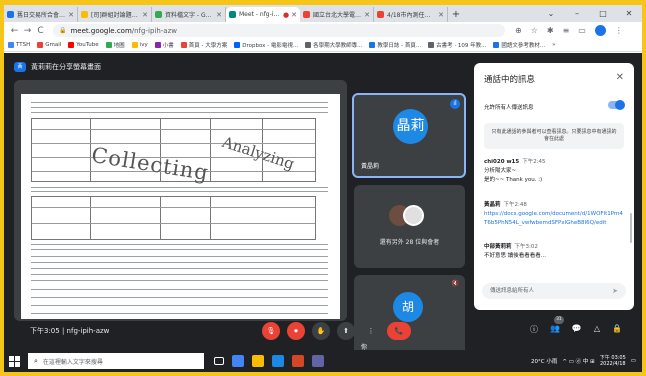  I want to click on profile-avatar, so click(600, 30).